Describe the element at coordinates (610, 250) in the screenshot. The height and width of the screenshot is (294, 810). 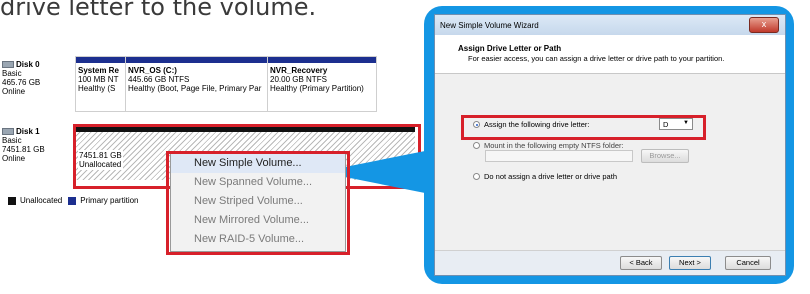
I see `wizard-separator` at that location.